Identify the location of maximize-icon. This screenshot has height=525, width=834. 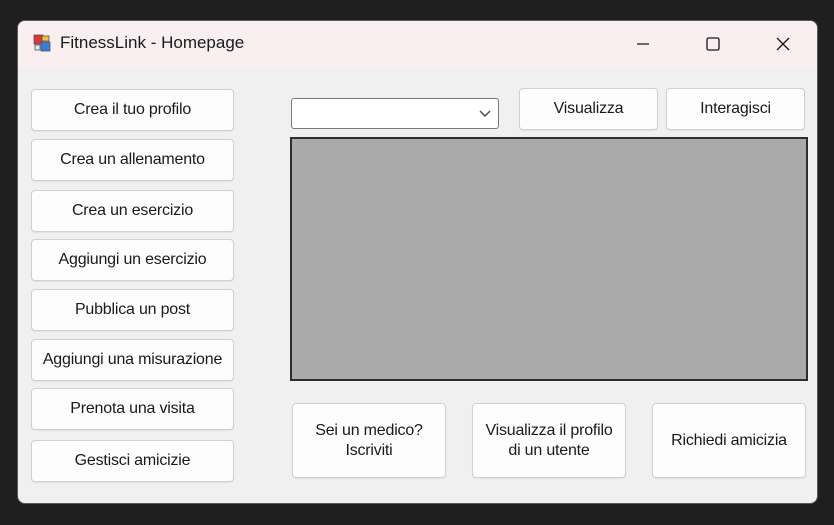
(713, 44).